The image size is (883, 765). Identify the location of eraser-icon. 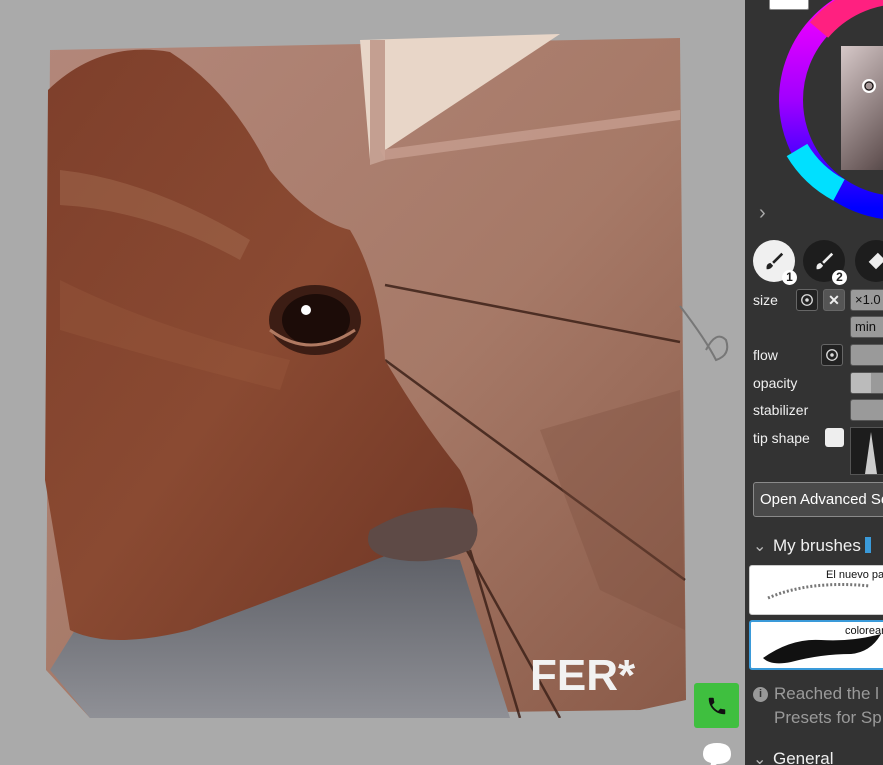
(875, 261).